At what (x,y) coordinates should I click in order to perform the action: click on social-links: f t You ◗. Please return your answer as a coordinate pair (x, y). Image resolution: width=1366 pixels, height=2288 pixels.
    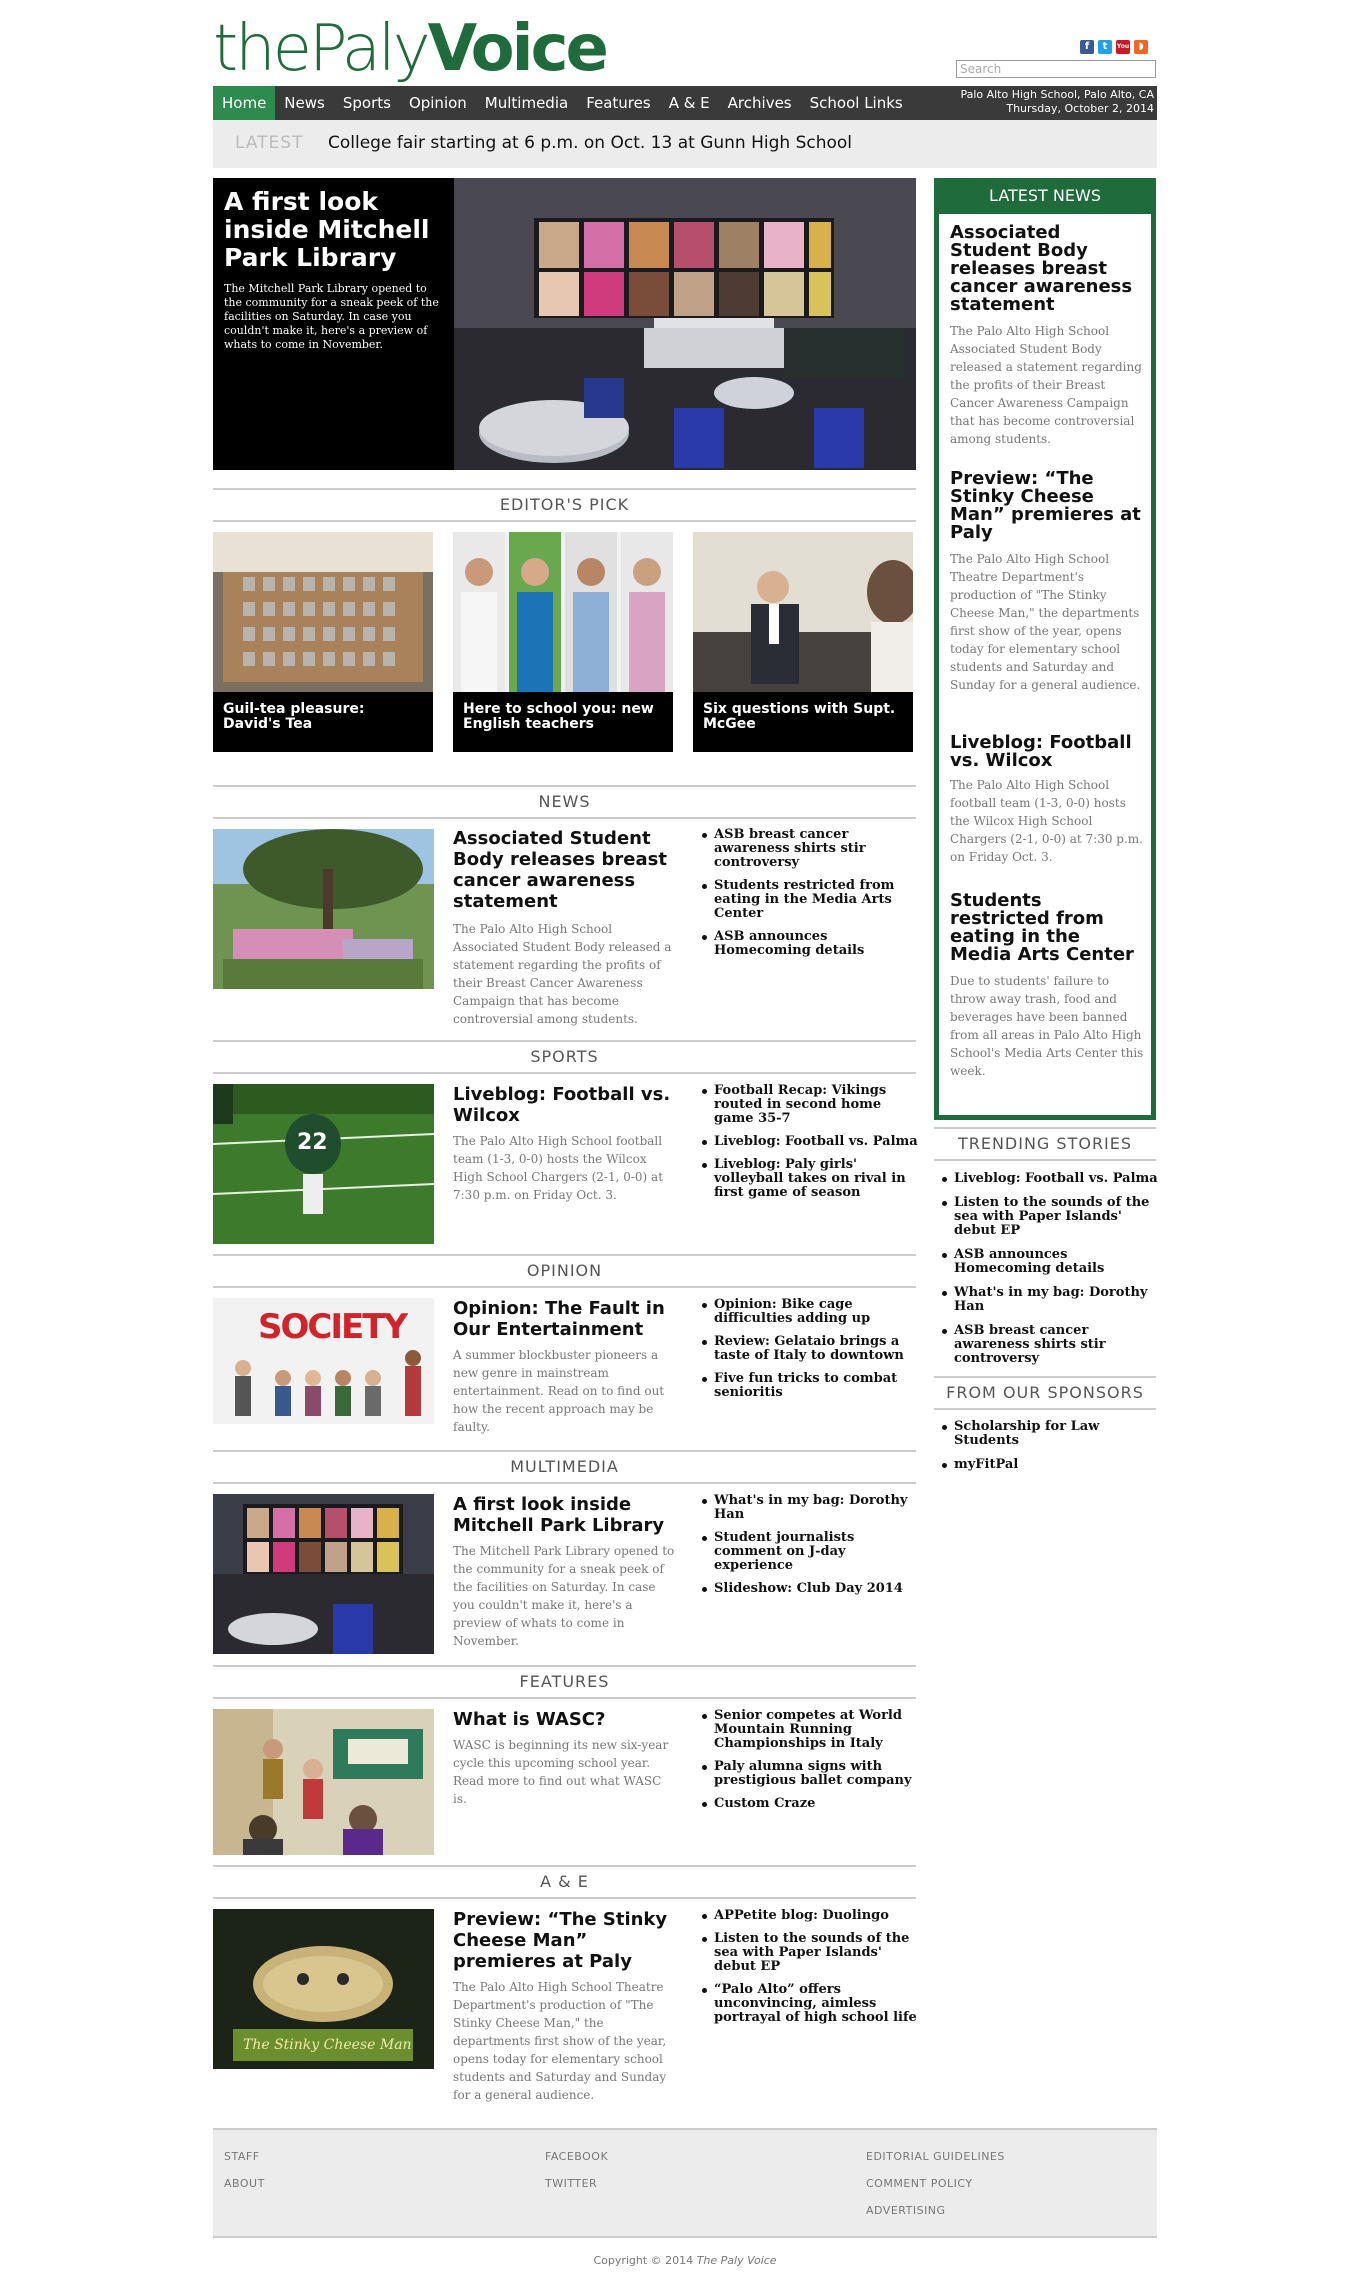
    Looking at the image, I should click on (1114, 47).